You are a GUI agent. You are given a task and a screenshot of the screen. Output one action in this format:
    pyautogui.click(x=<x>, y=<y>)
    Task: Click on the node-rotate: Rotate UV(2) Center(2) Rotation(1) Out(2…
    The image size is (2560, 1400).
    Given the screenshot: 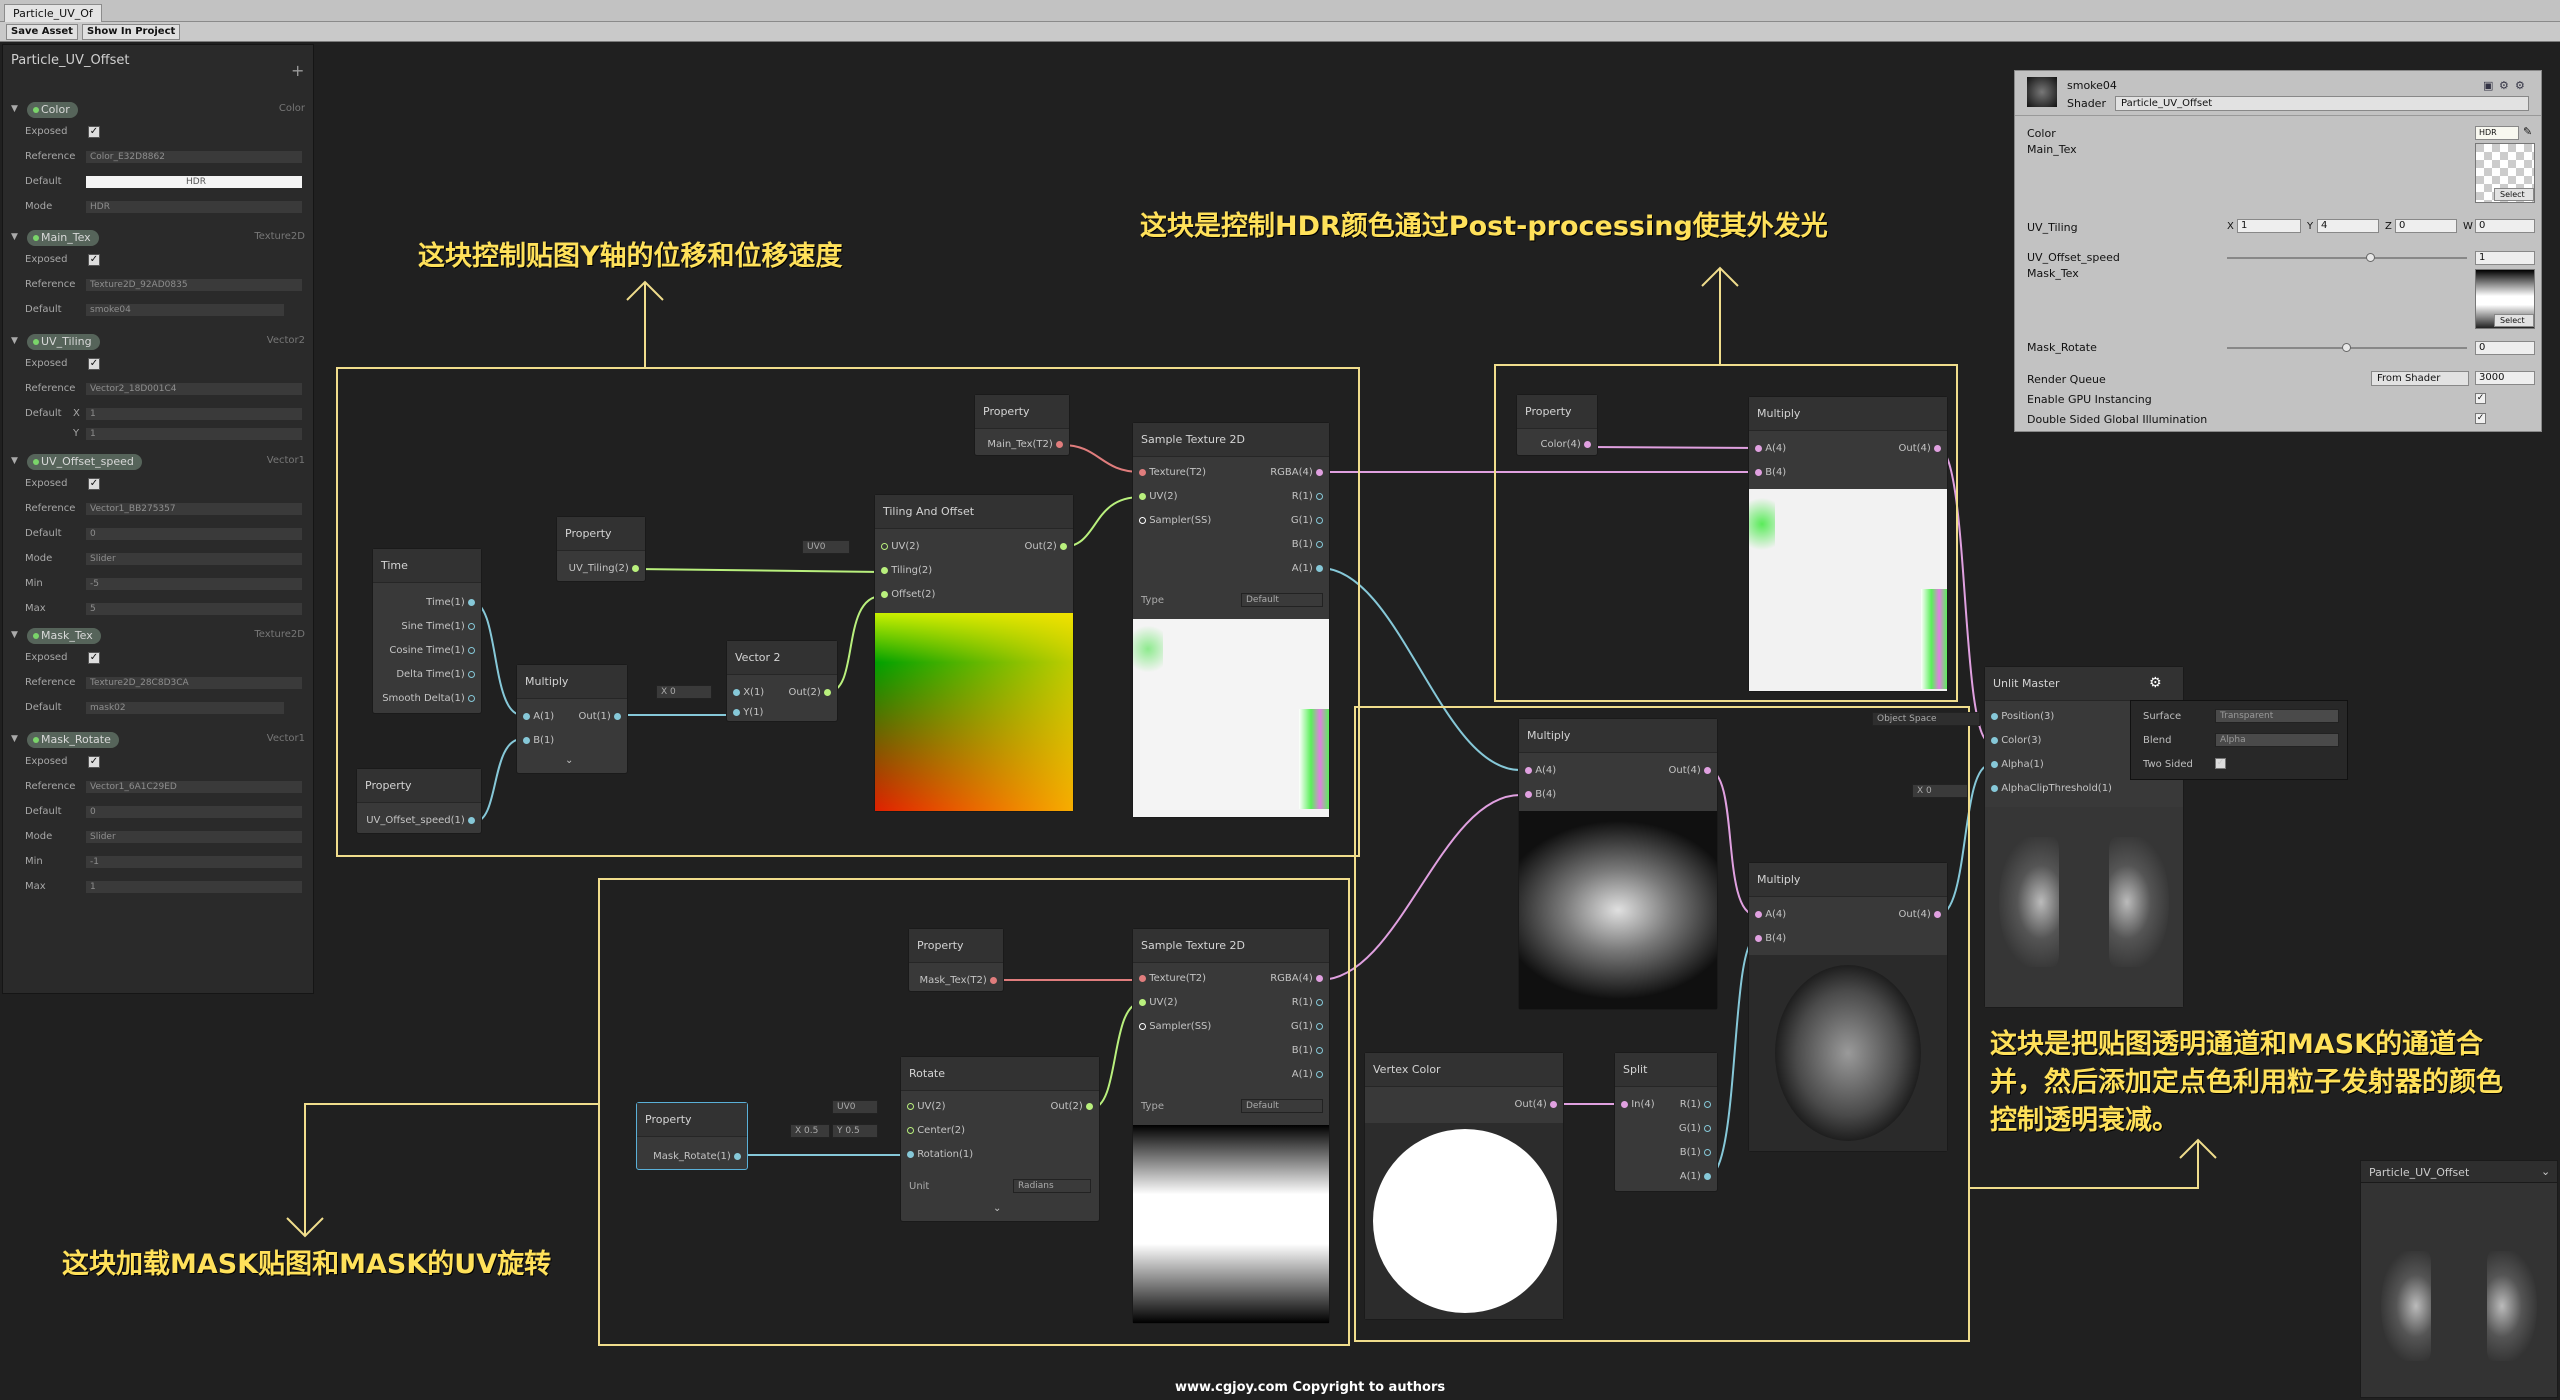 What is the action you would take?
    pyautogui.click(x=1000, y=1139)
    